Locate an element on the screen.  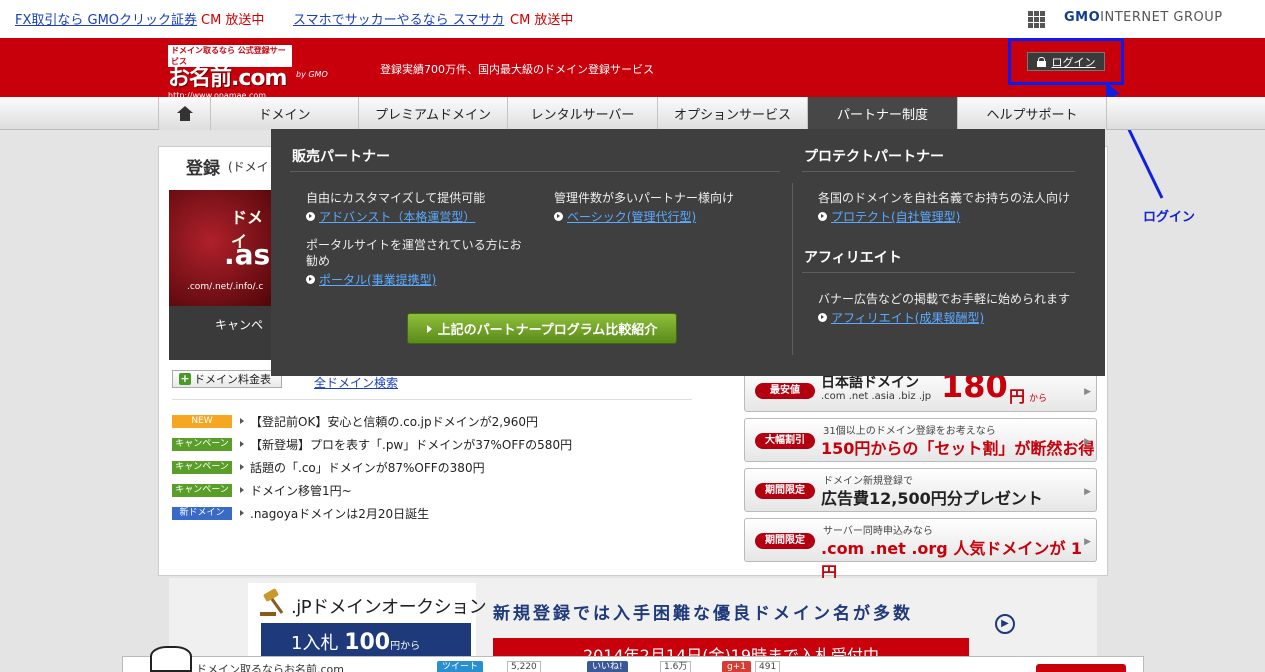
button-label: ツイート is located at coordinates (460, 667).